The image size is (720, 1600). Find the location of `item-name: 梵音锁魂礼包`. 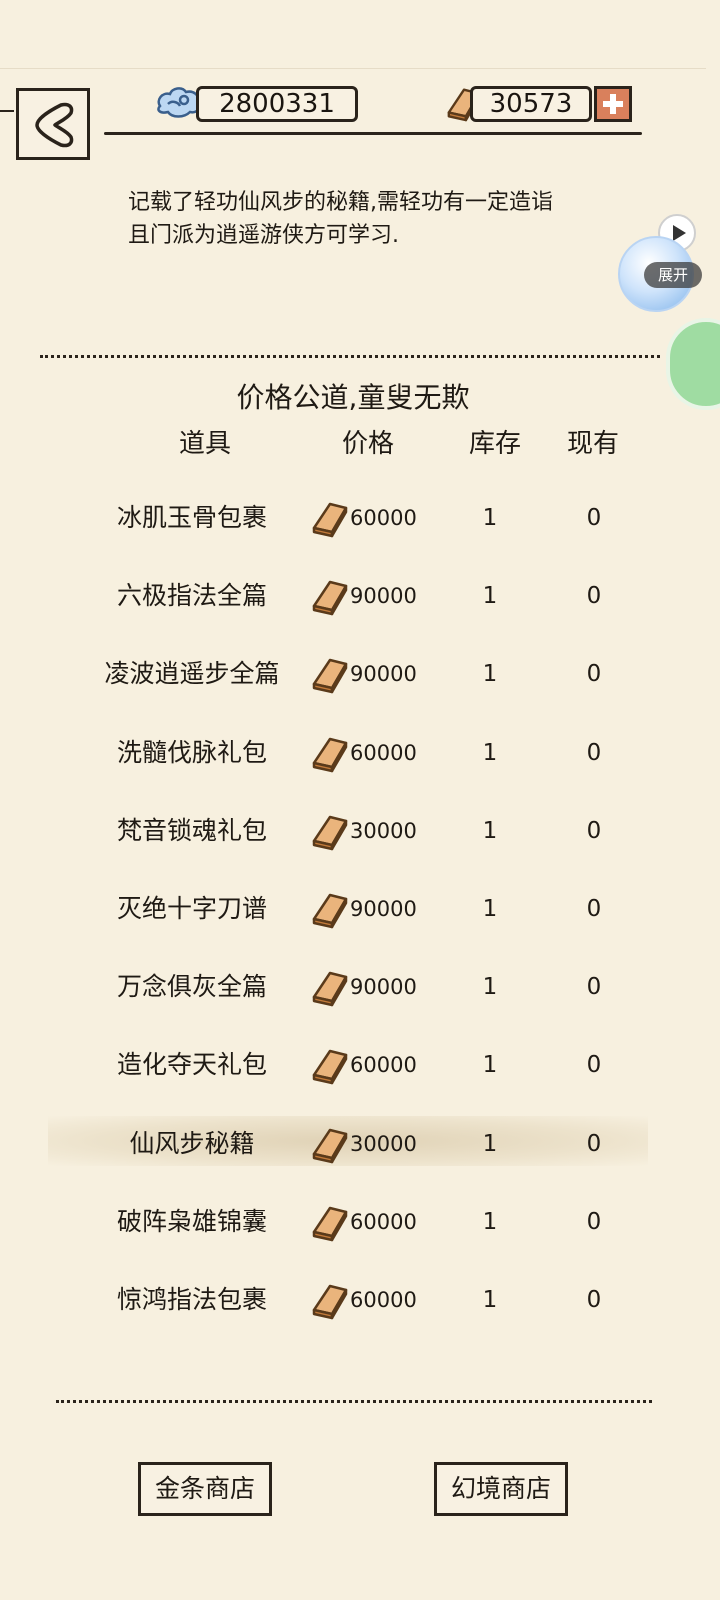

item-name: 梵音锁魂礼包 is located at coordinates (191, 830).